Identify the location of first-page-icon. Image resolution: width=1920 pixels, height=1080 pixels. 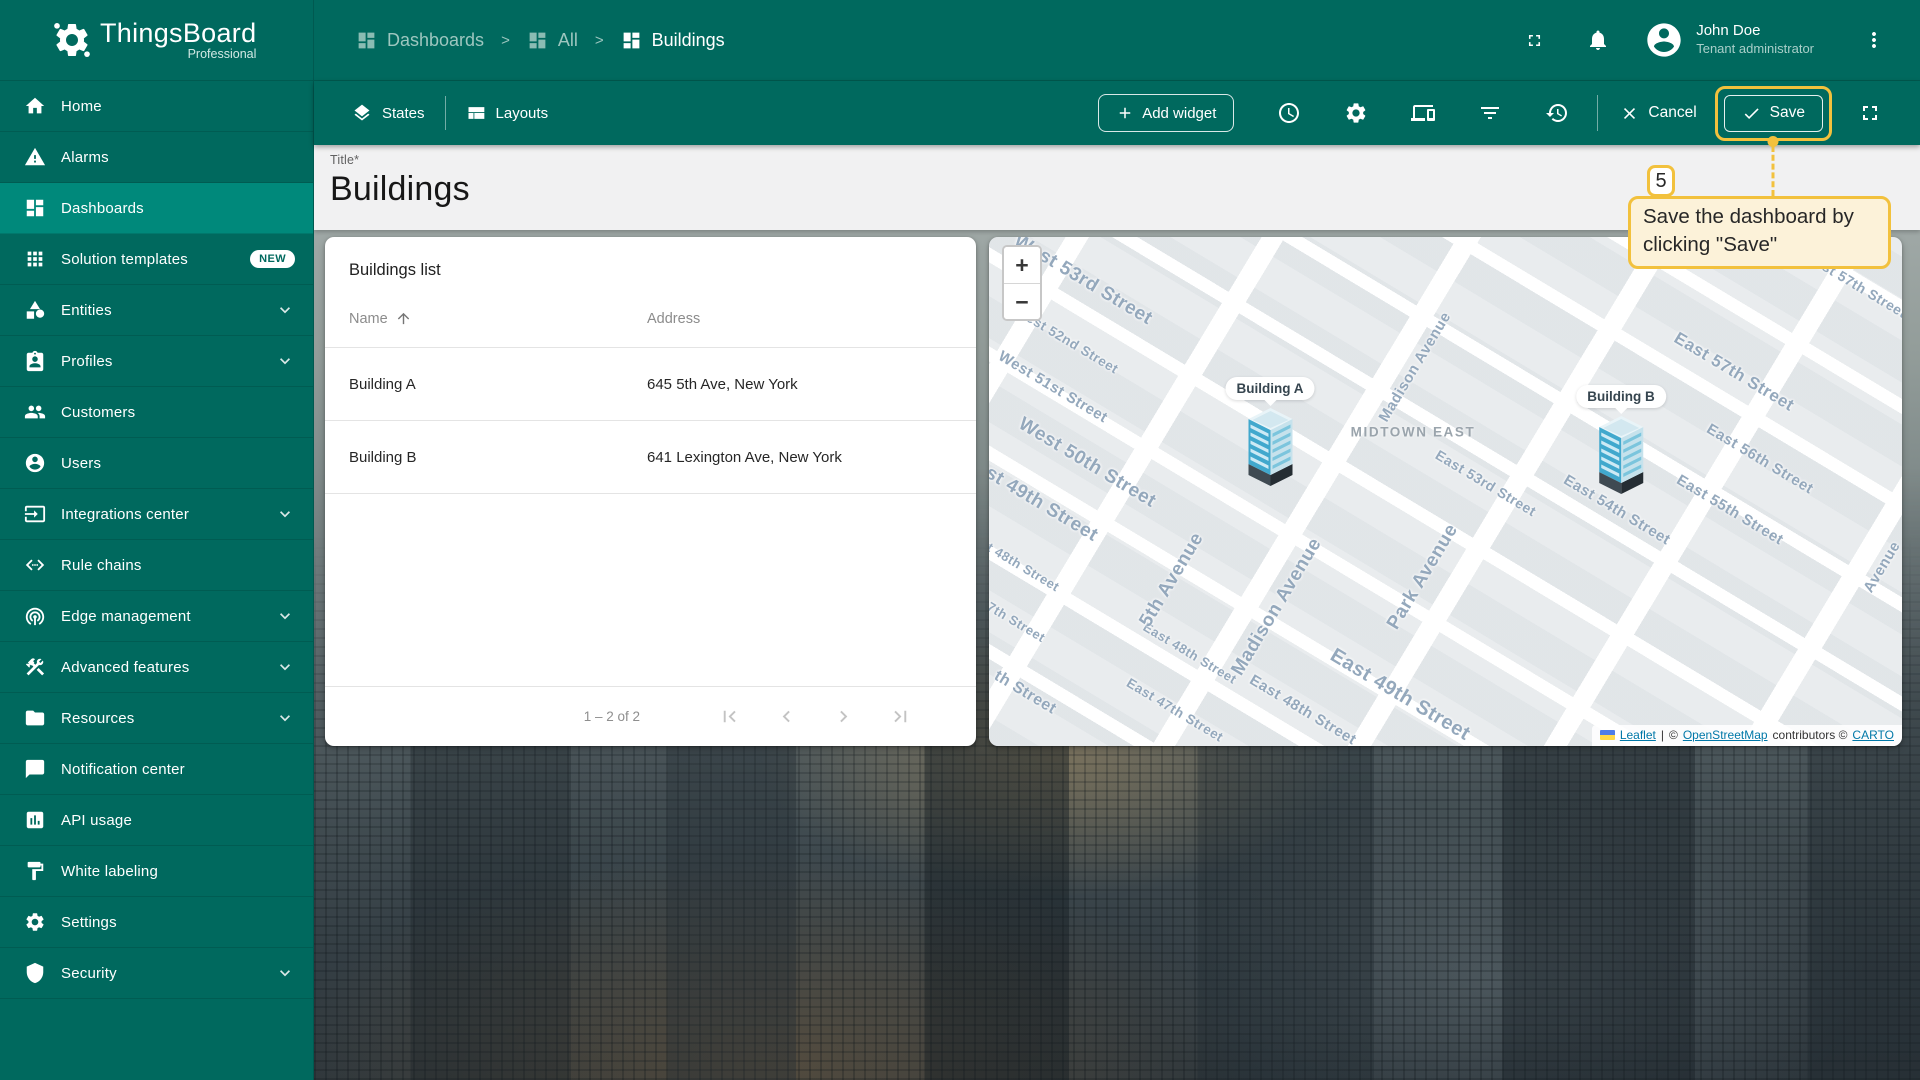
(729, 716).